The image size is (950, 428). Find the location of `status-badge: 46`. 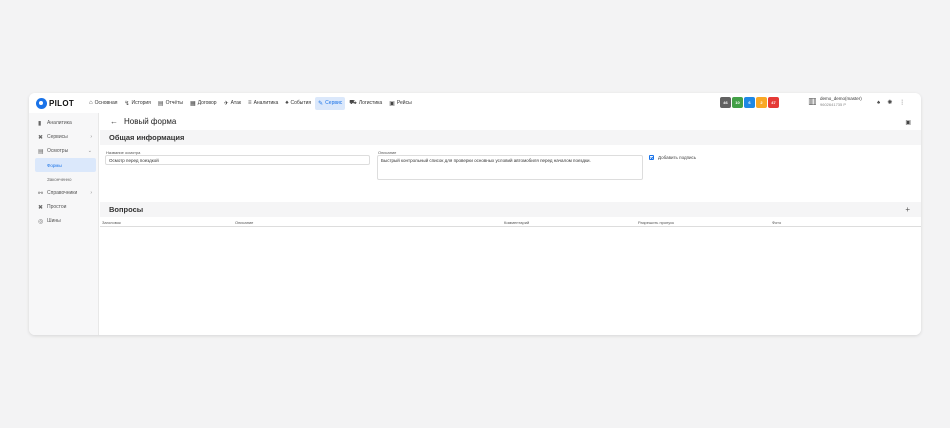

status-badge: 46 is located at coordinates (725, 102).